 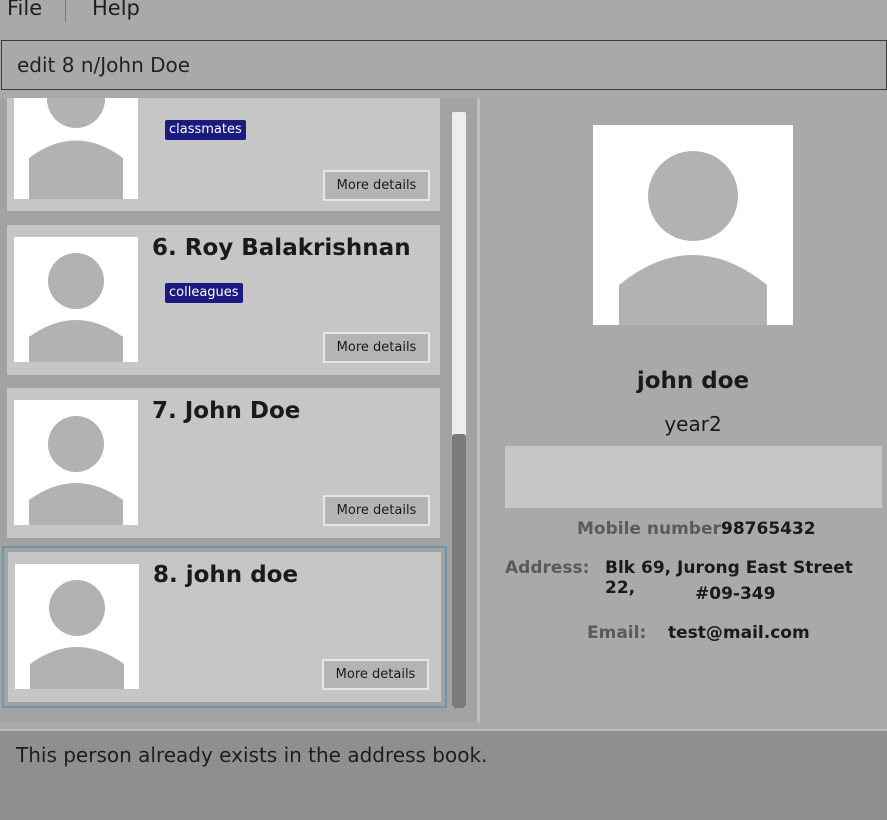 What do you see at coordinates (226, 411) in the screenshot?
I see `person-name: 7. John Doe` at bounding box center [226, 411].